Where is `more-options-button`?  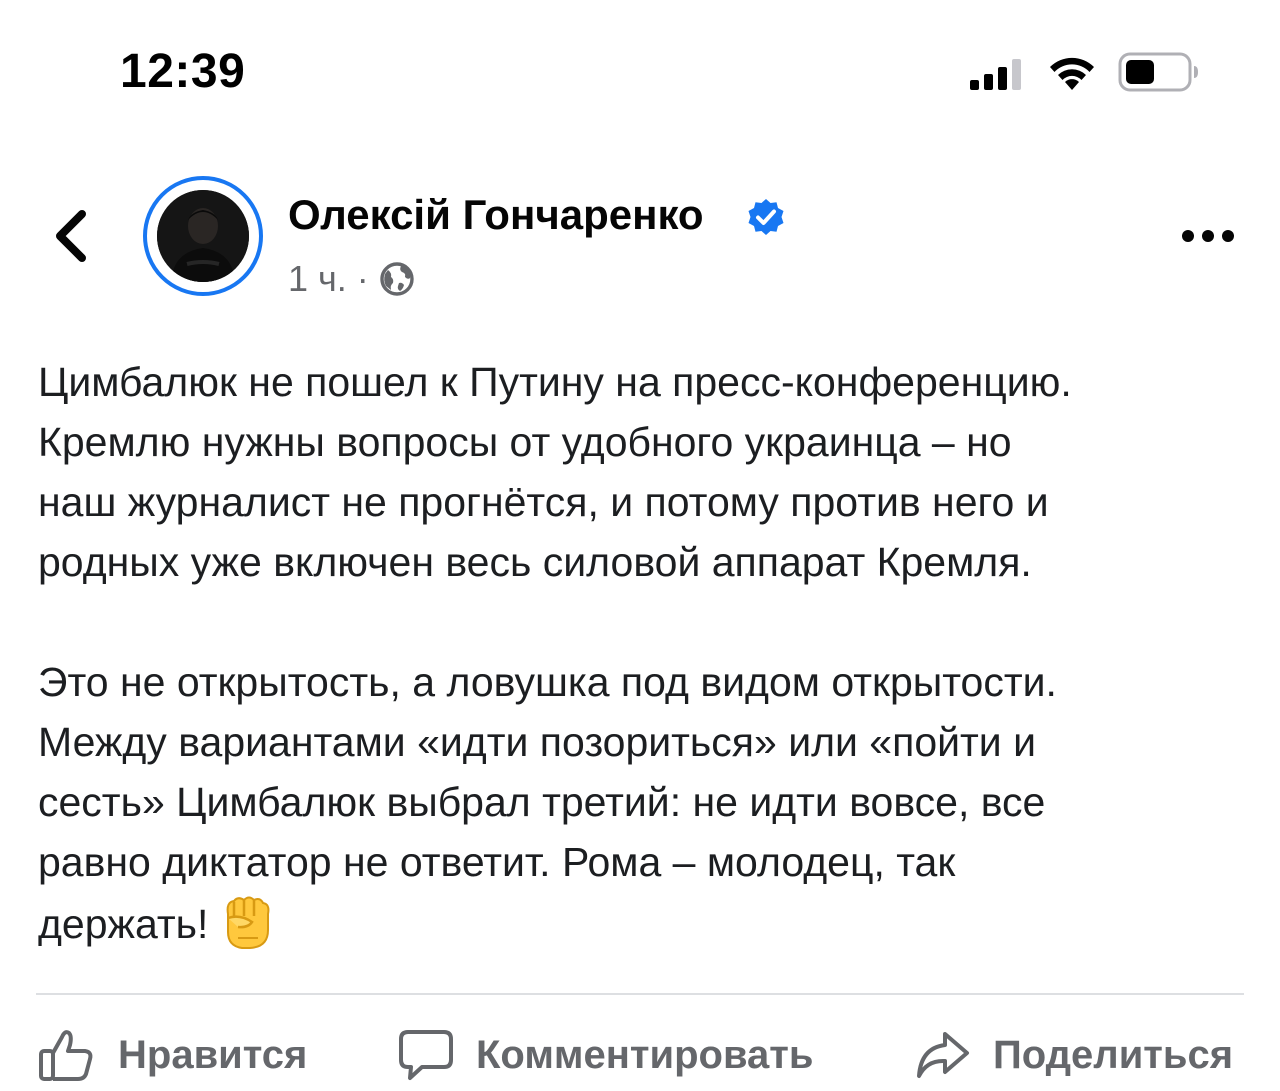 more-options-button is located at coordinates (1208, 236).